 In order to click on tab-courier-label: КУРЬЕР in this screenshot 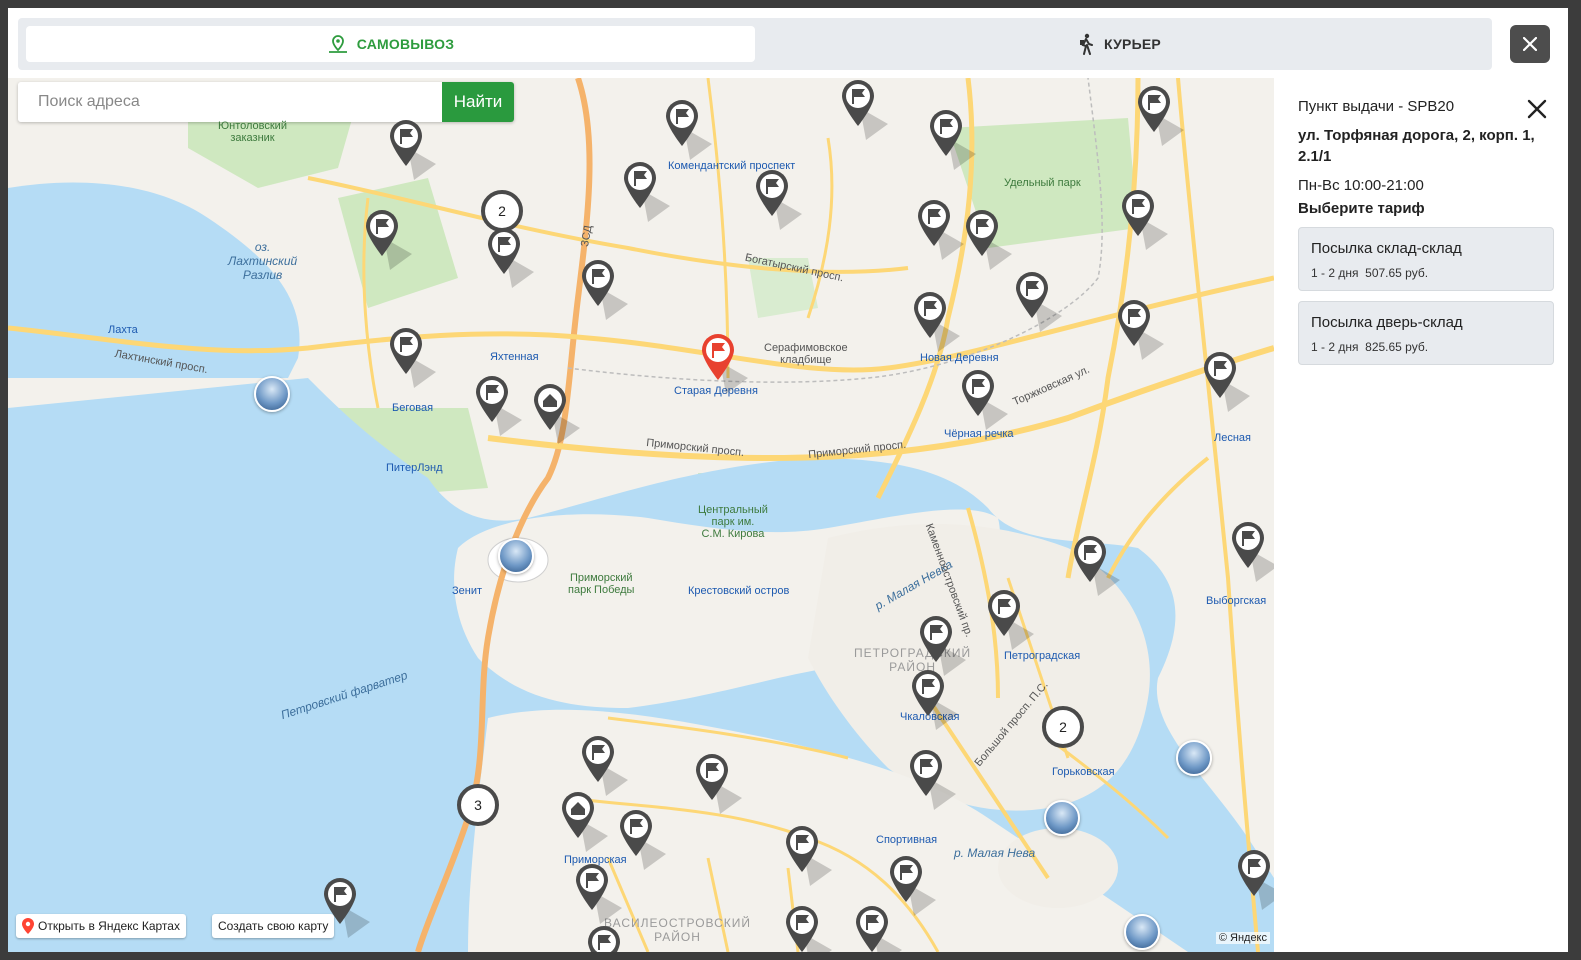, I will do `click(1132, 44)`.